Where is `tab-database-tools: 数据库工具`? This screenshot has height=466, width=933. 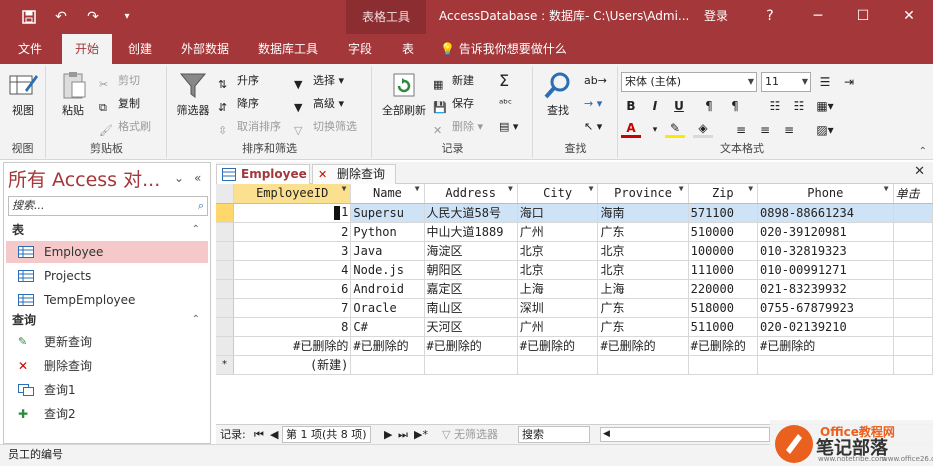 tab-database-tools: 数据库工具 is located at coordinates (288, 49).